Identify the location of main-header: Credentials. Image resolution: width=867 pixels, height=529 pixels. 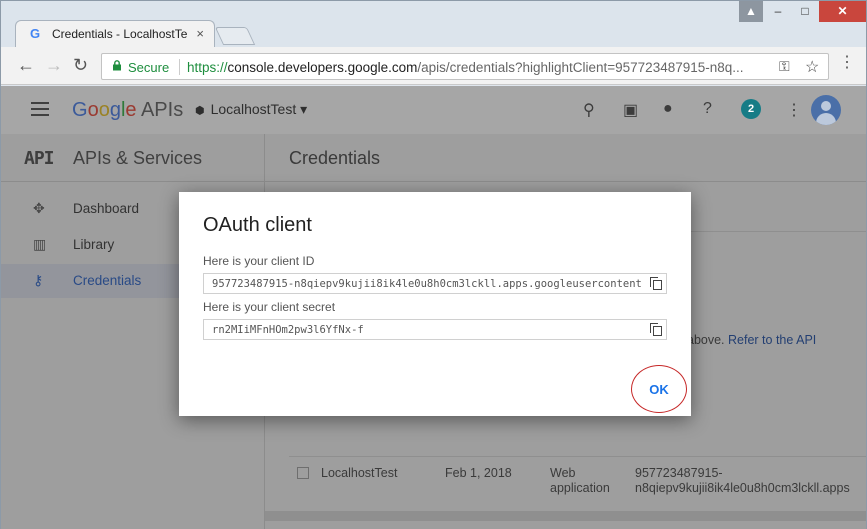
(565, 158).